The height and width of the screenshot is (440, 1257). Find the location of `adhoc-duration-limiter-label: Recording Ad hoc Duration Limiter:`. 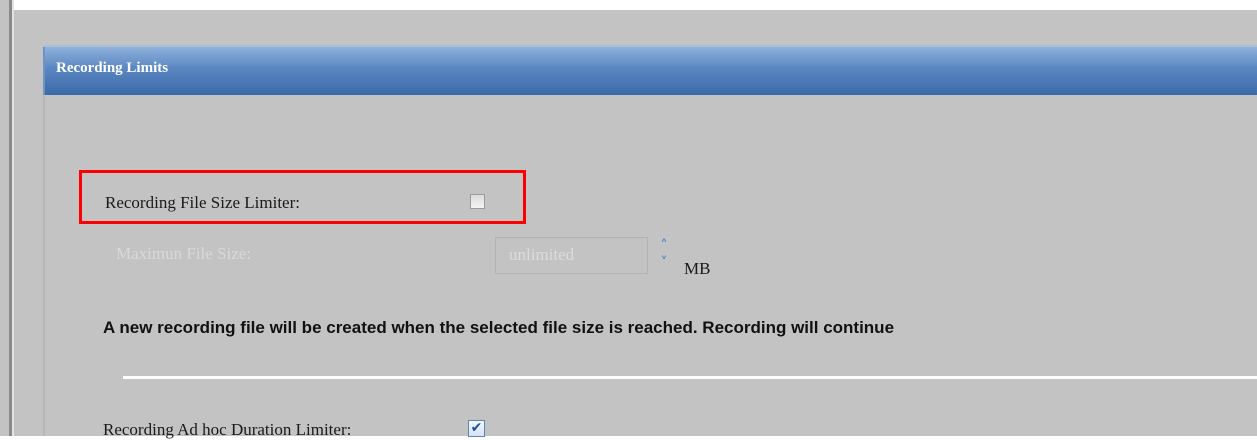

adhoc-duration-limiter-label: Recording Ad hoc Duration Limiter: is located at coordinates (227, 429).